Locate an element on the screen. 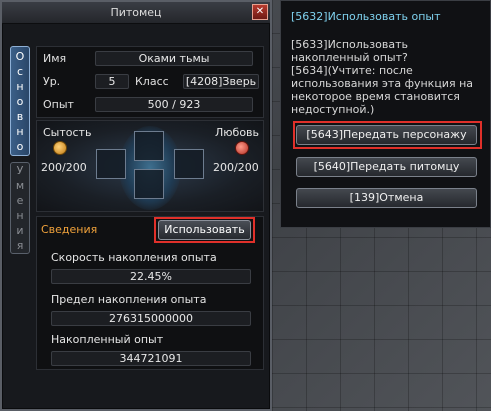 Image resolution: width=491 pixels, height=411 pixels. exp-value: 500 / 923 is located at coordinates (174, 104).